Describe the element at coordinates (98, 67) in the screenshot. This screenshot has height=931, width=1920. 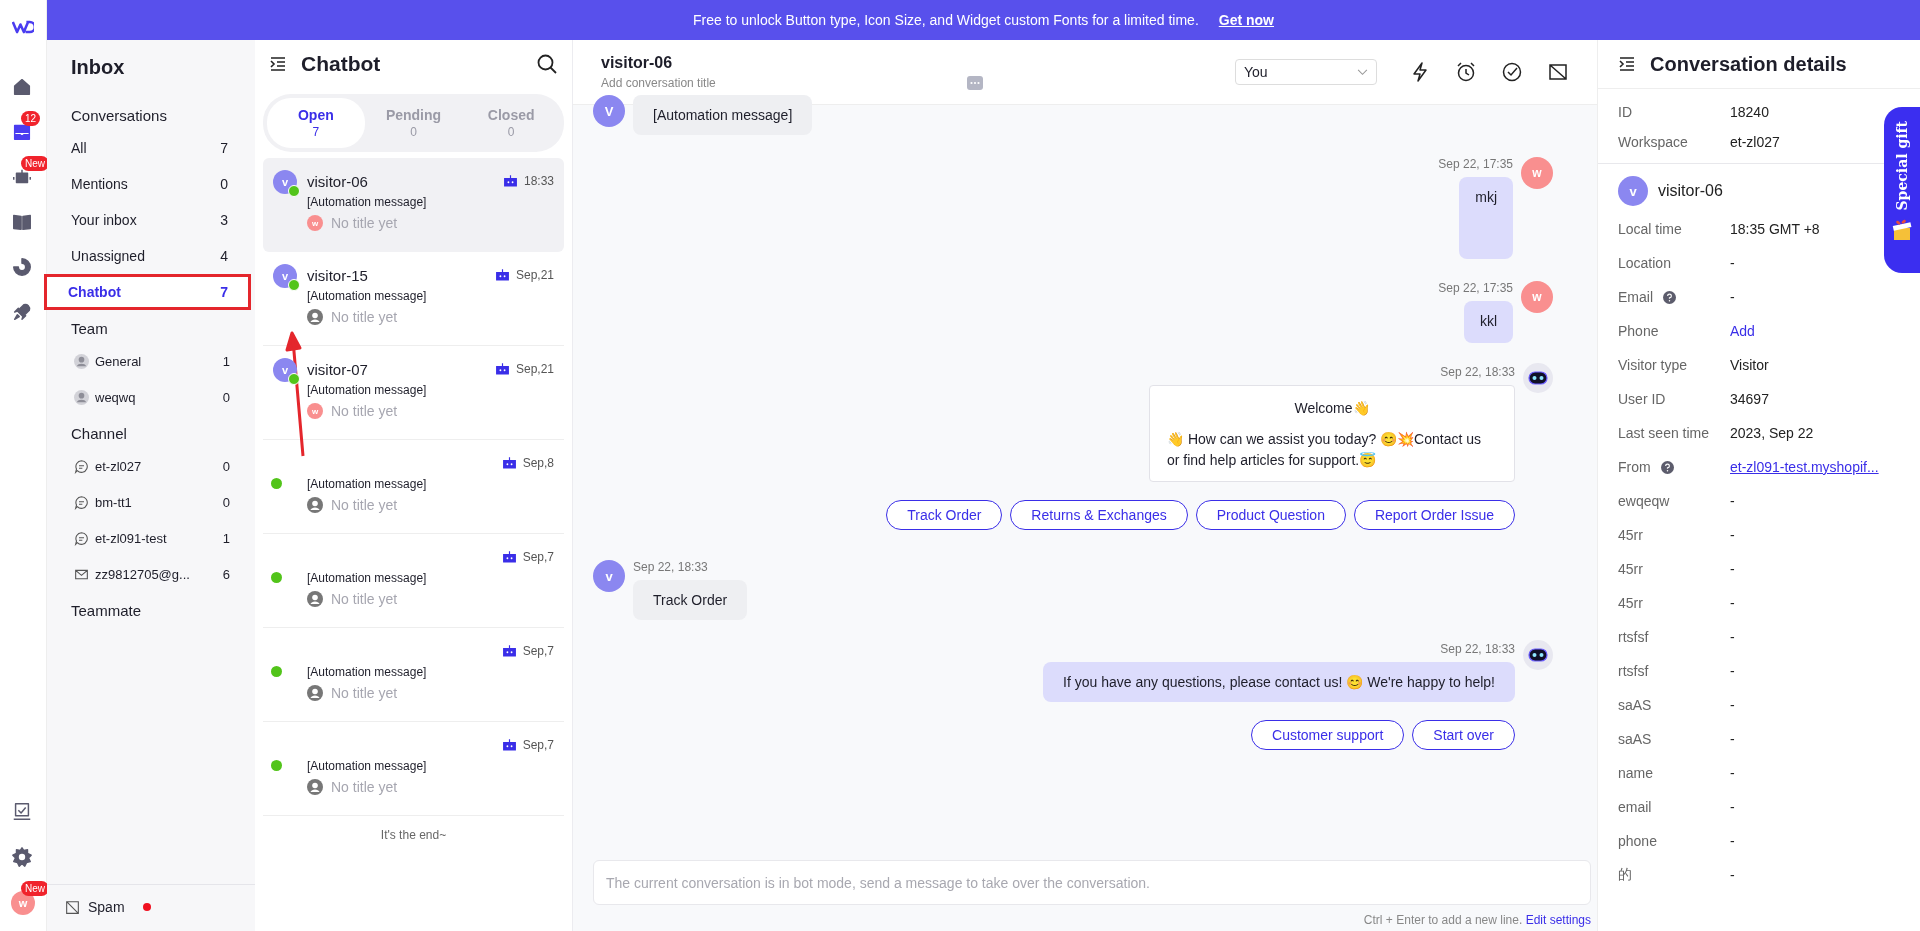
I see `panel-title: Inbox` at that location.